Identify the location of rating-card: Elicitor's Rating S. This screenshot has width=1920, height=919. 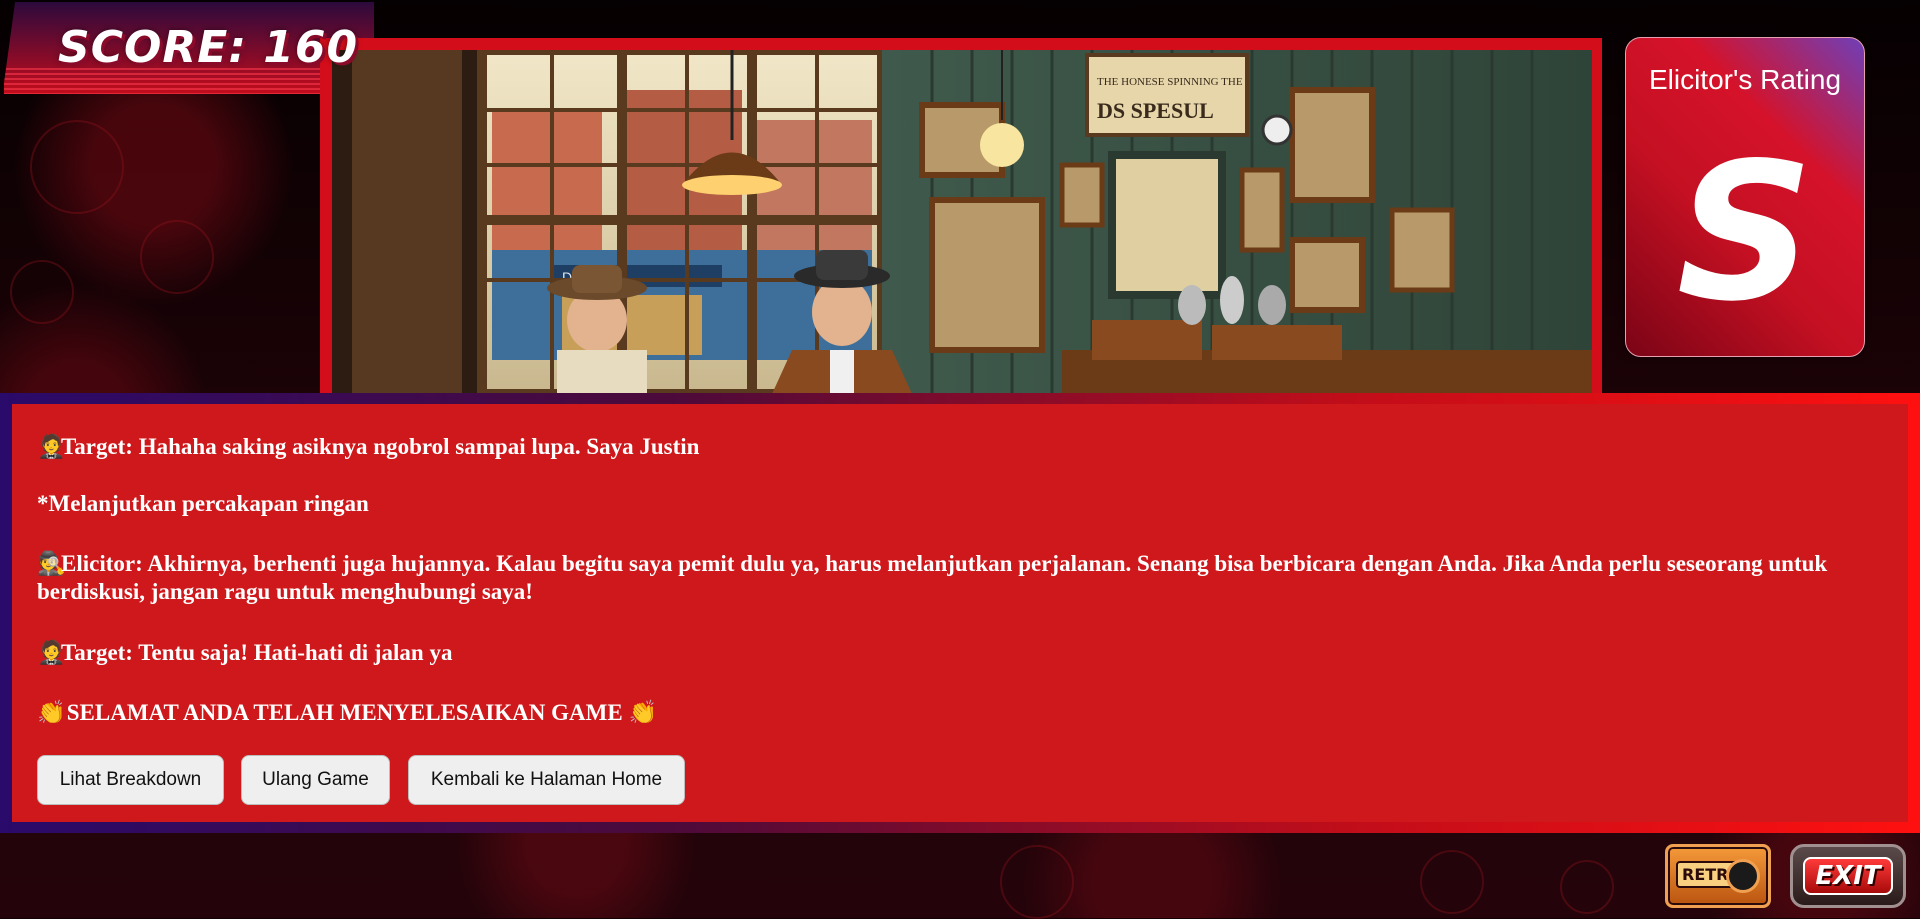
(1745, 197).